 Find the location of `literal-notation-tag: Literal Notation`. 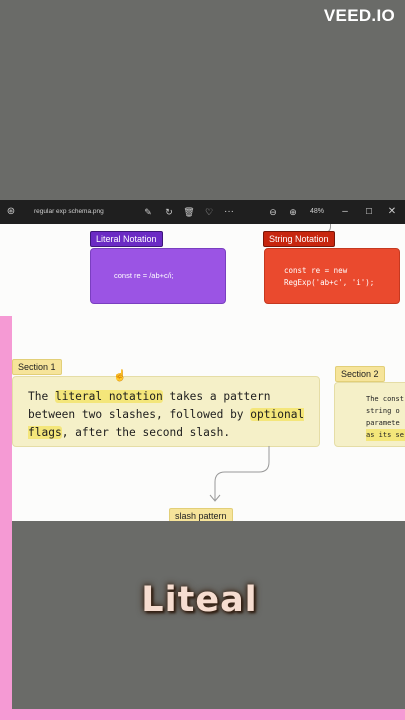

literal-notation-tag: Literal Notation is located at coordinates (126, 239).